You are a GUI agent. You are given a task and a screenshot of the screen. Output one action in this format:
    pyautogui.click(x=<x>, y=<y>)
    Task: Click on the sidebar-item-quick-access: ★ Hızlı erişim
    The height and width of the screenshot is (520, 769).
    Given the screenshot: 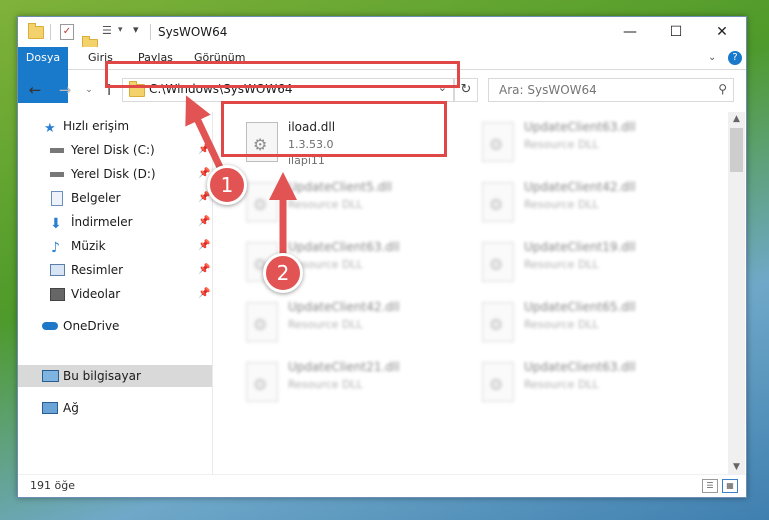 What is the action you would take?
    pyautogui.click(x=115, y=126)
    